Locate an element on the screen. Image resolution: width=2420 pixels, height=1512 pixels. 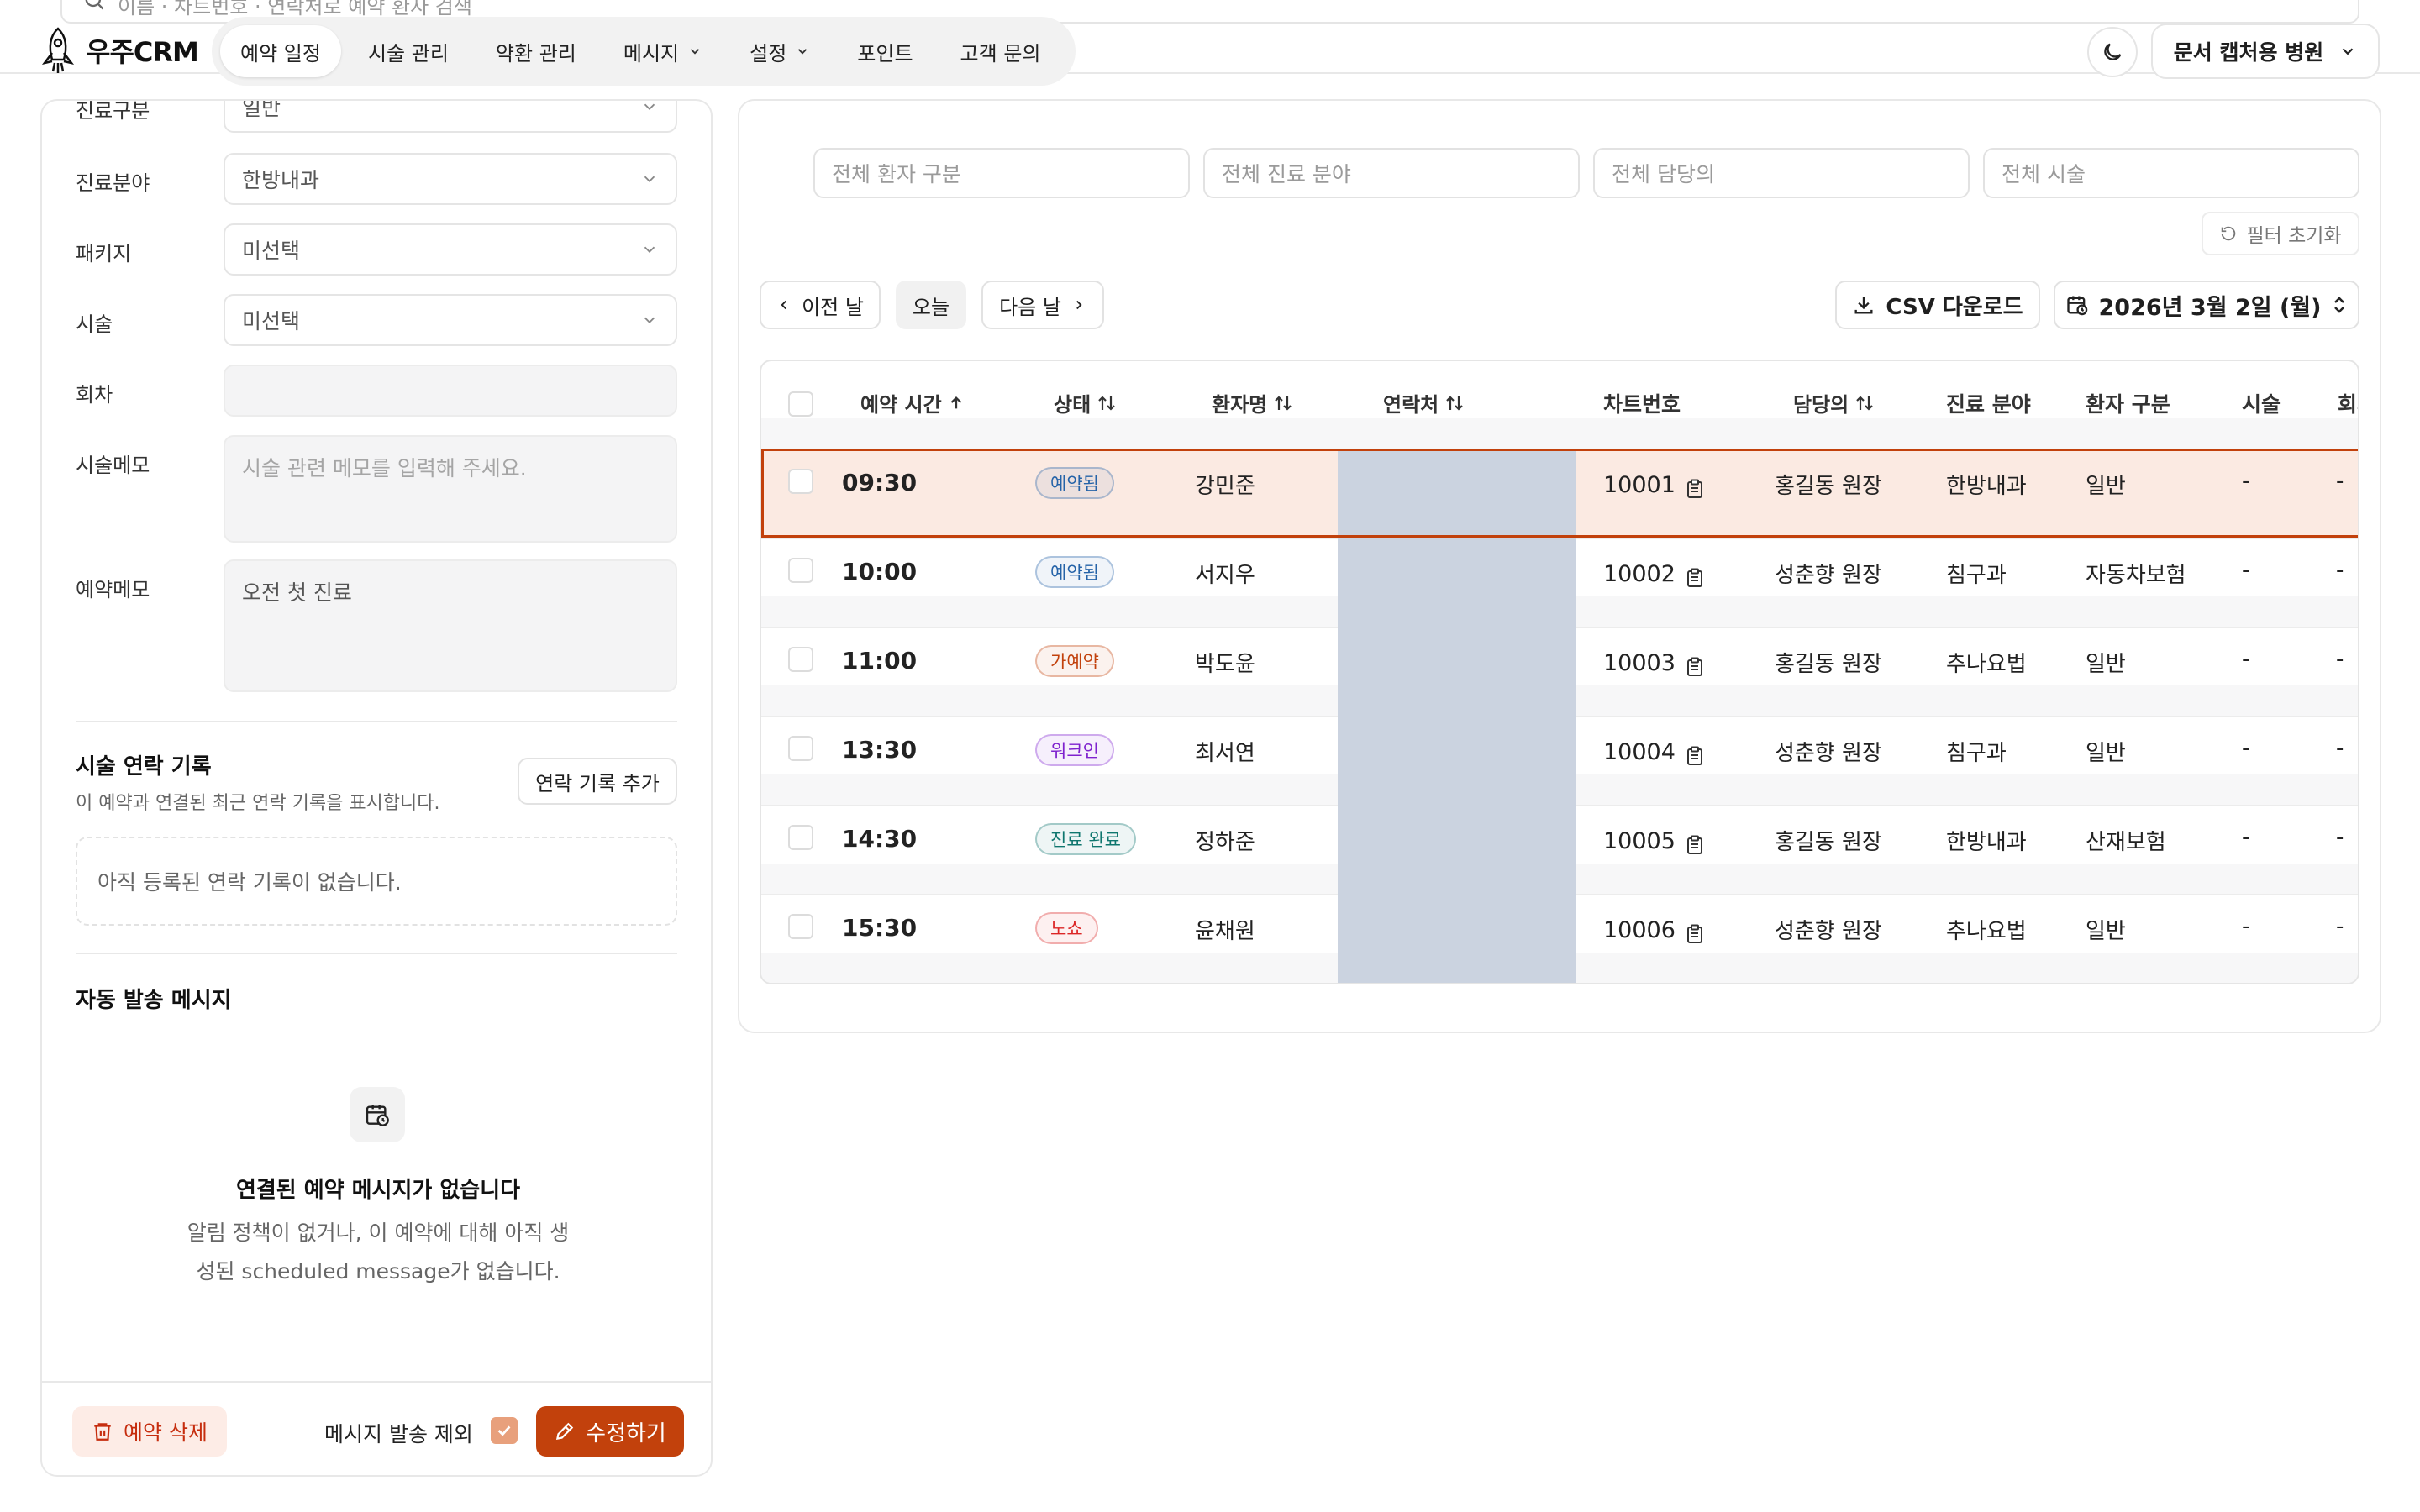
cell-time: 14:30 is located at coordinates (880, 839).